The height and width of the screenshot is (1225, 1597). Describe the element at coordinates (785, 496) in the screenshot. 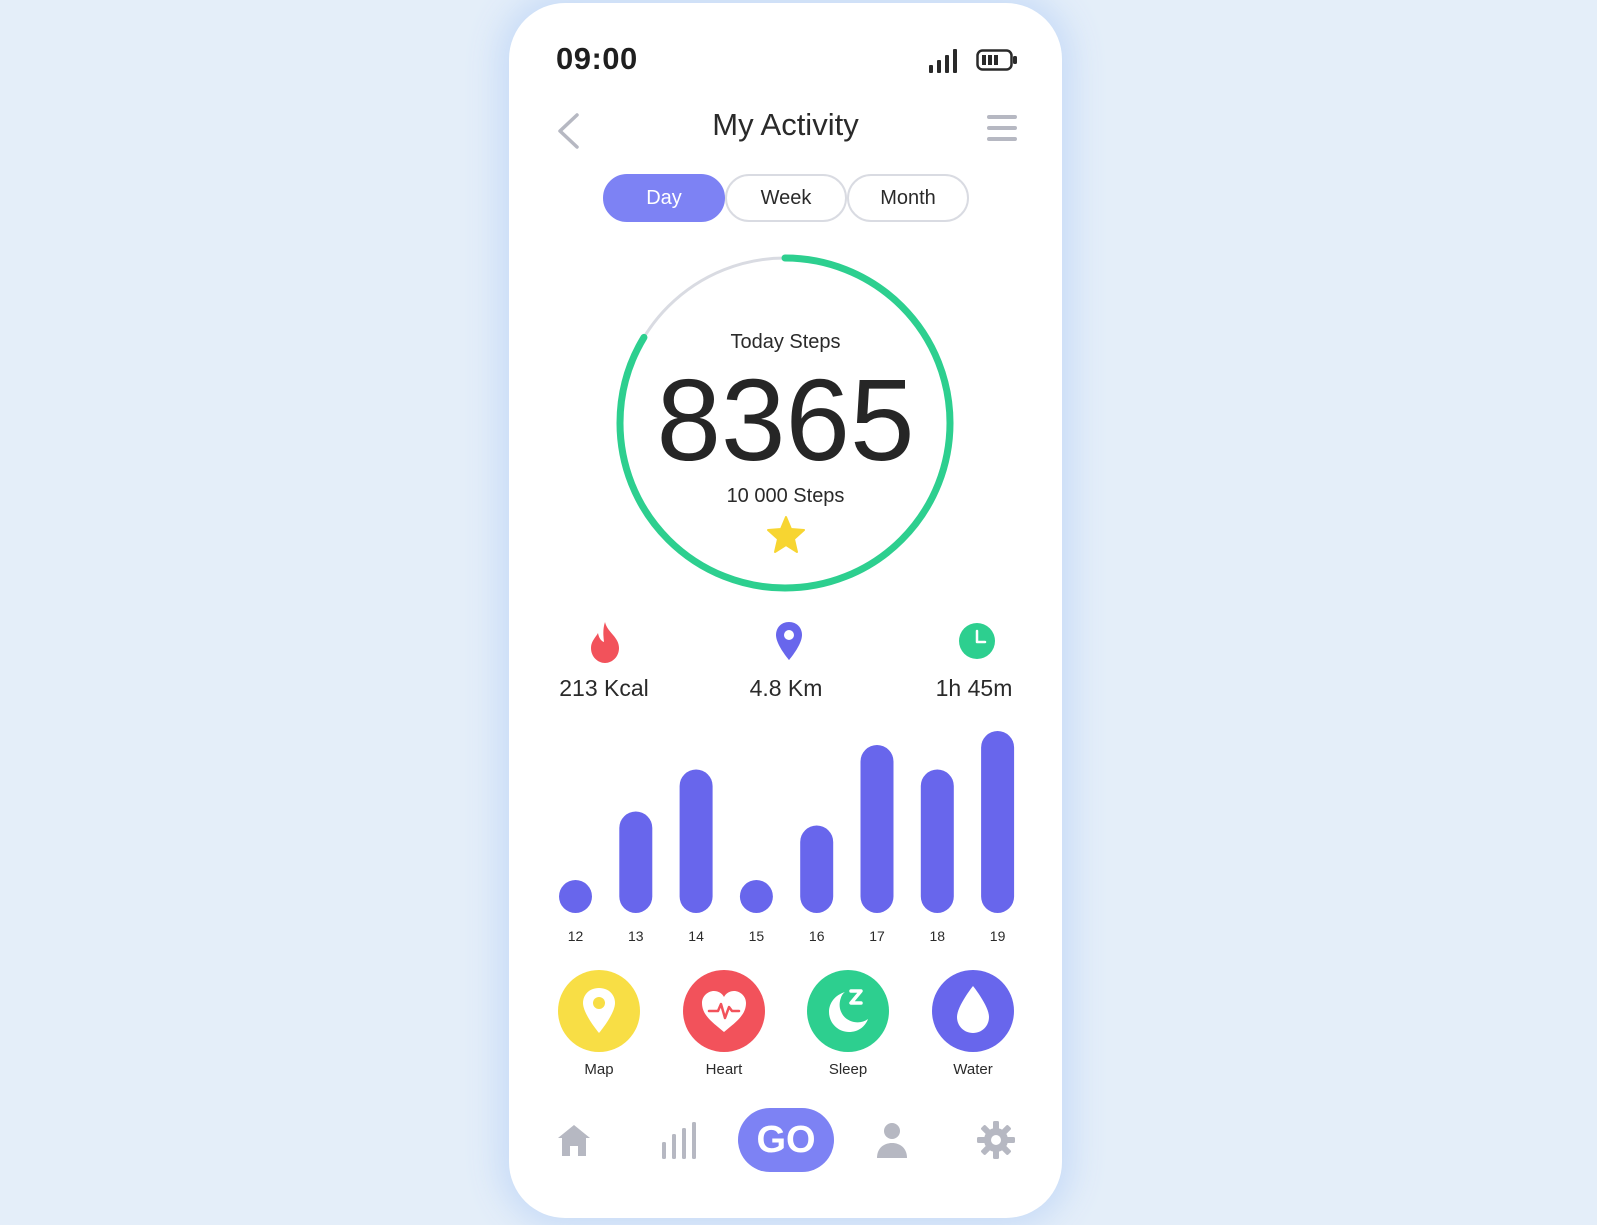

I see `steps-goal: 10 000 Steps` at that location.